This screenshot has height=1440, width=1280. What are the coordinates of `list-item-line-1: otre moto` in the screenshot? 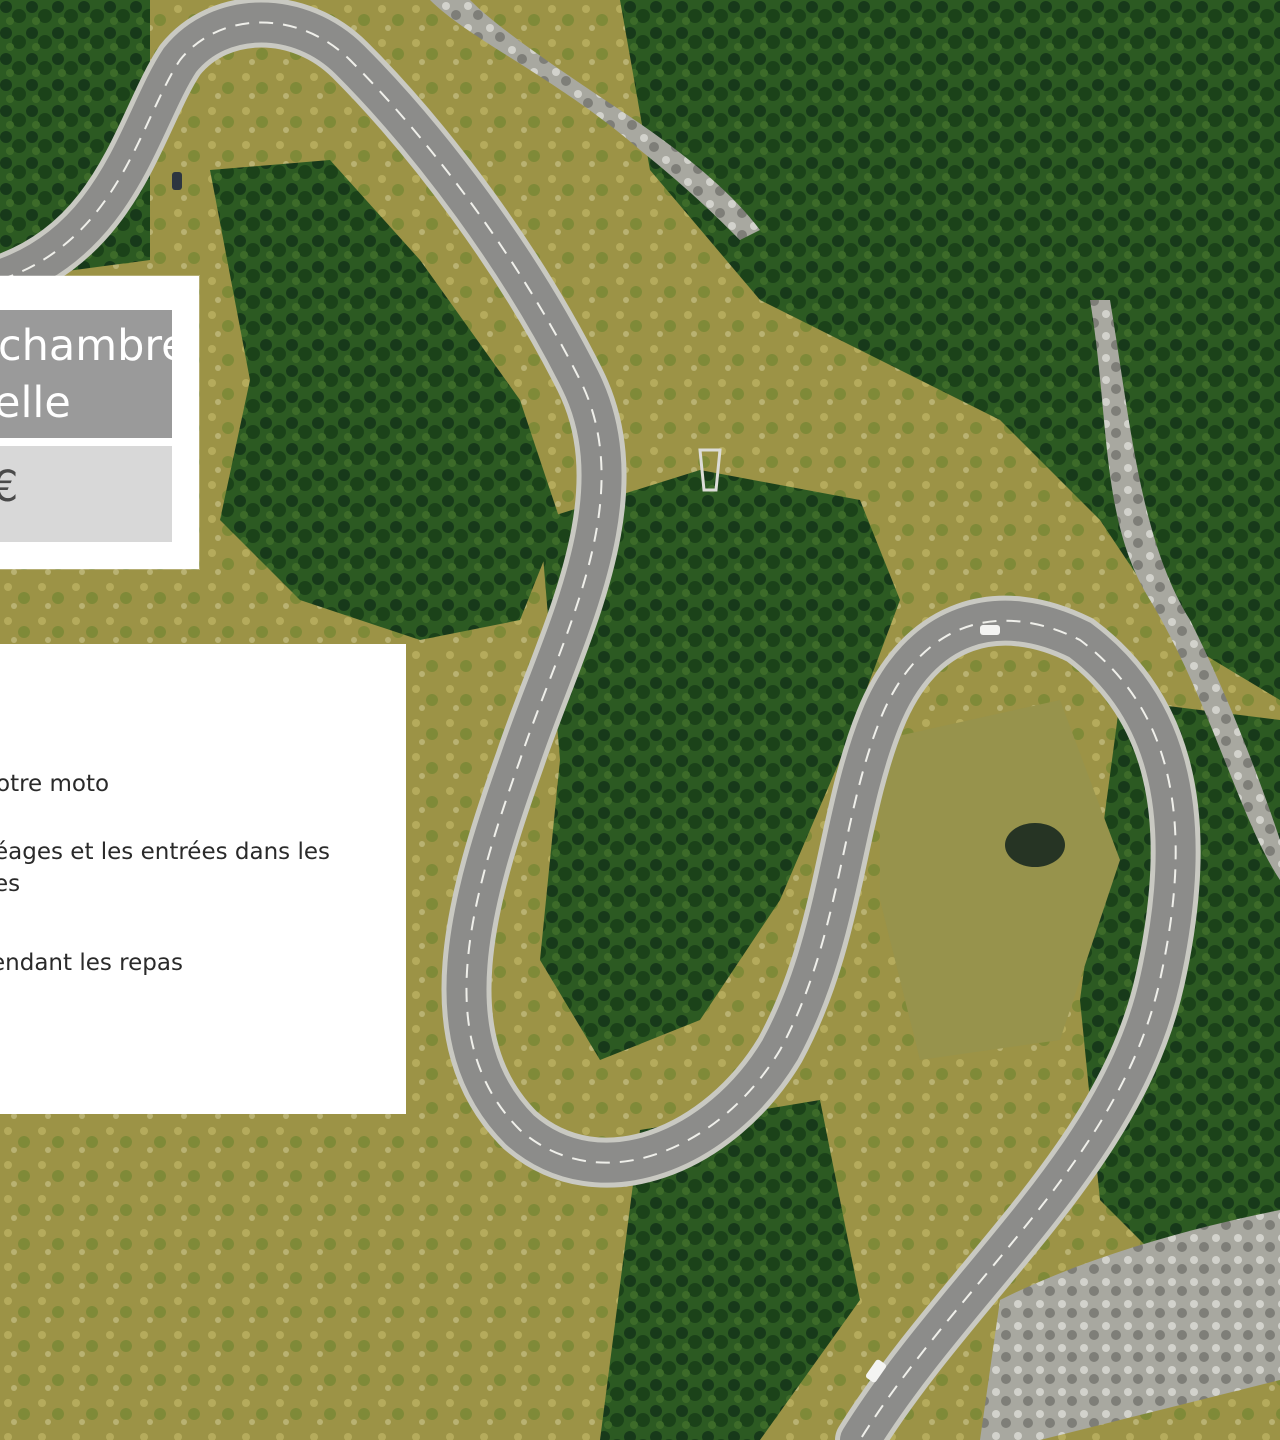 It's located at (55, 784).